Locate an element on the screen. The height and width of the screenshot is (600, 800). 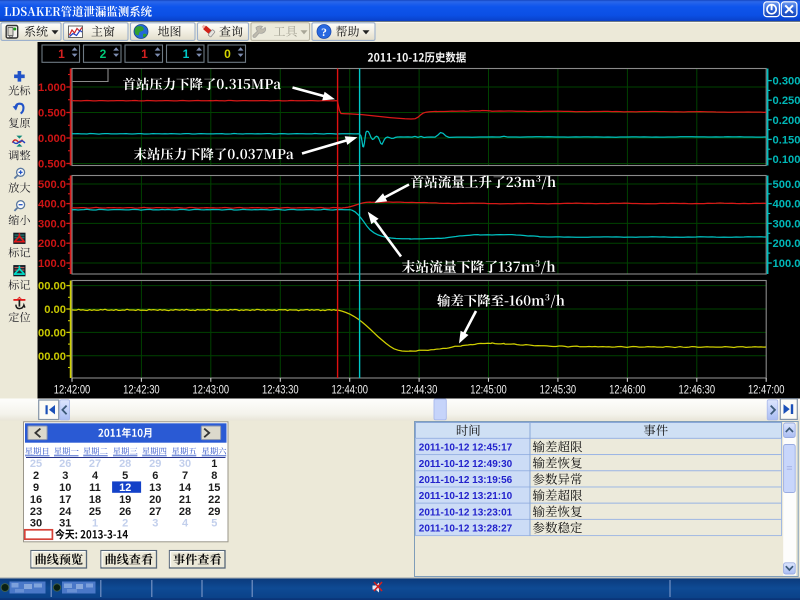
svg-text: 2011-10-12 13:21:10 is located at coordinates (466, 496).